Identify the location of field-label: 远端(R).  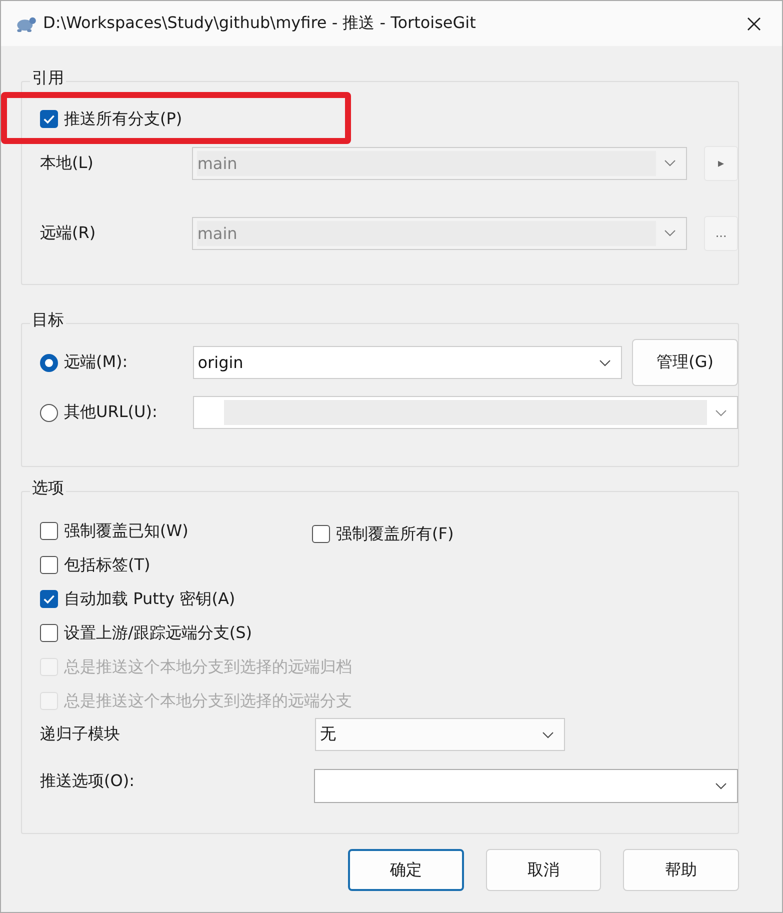
(68, 233).